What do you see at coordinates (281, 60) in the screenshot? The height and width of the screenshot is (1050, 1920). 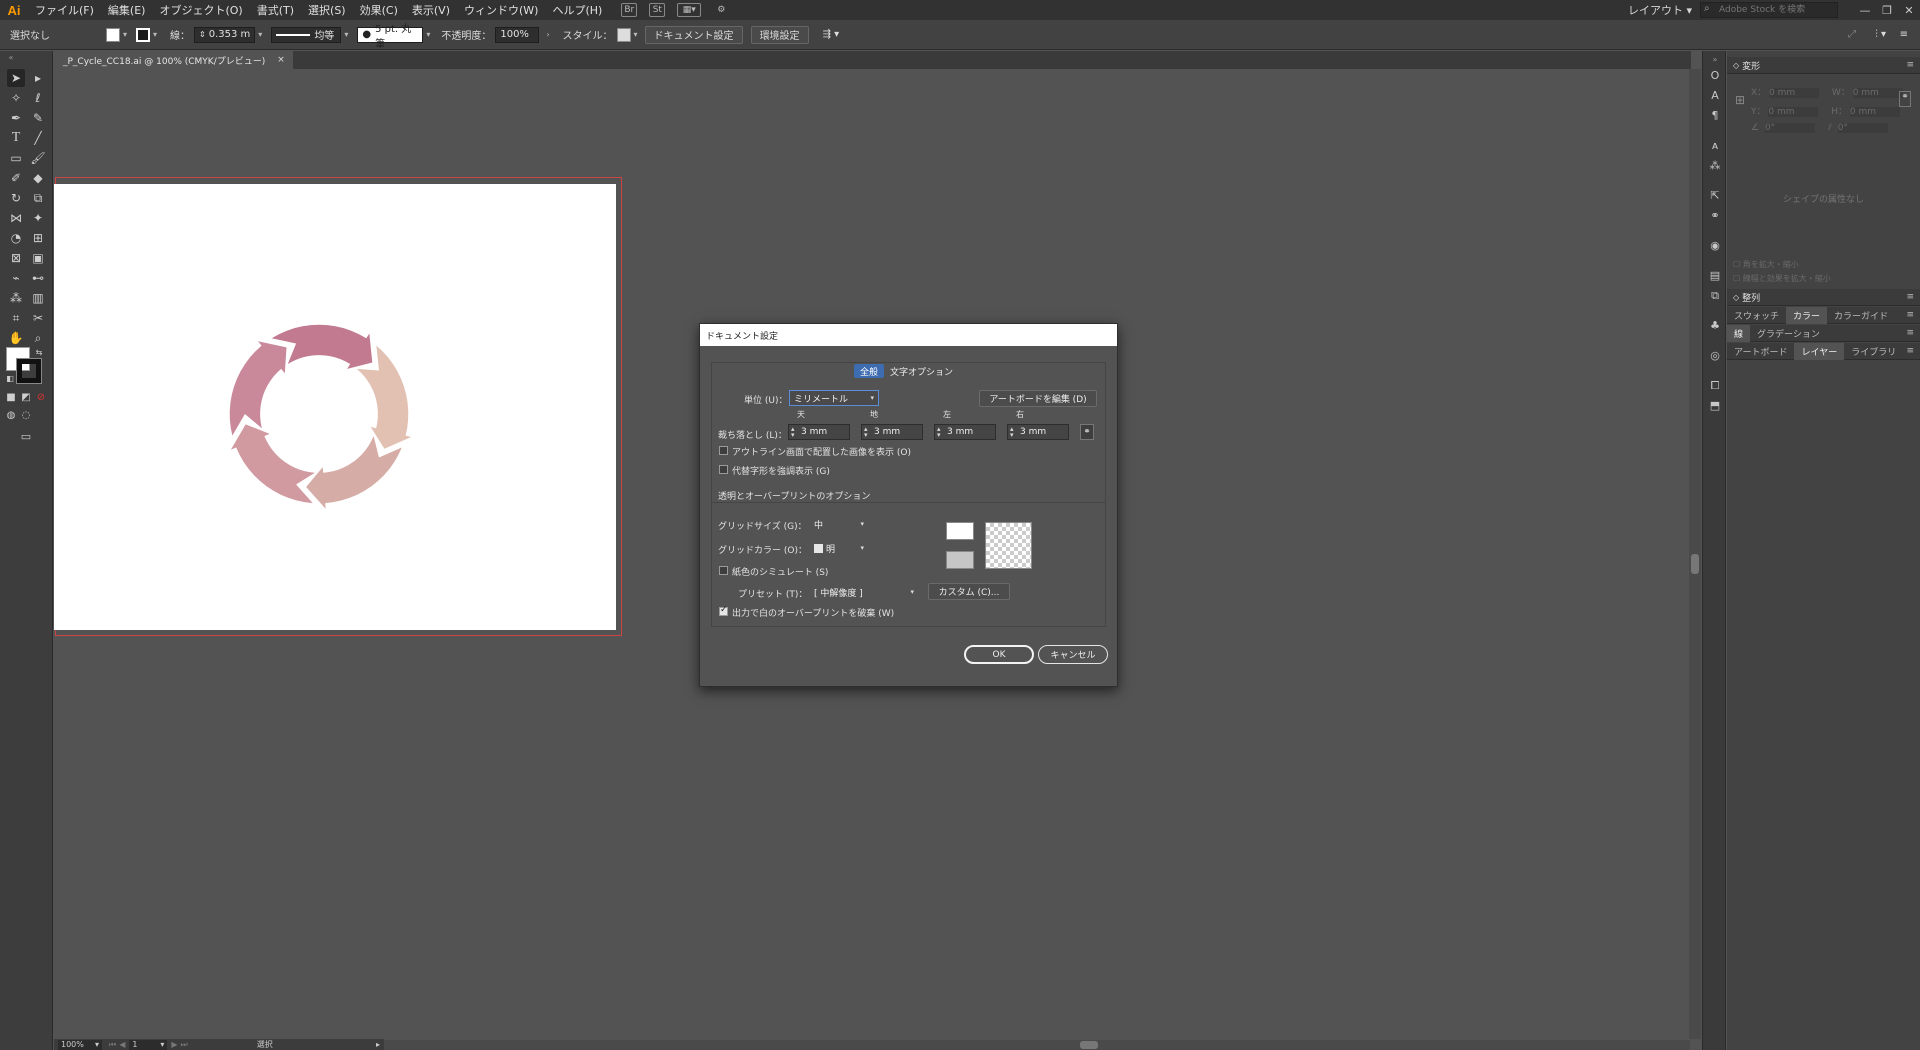 I see `close-tab-icon: ×` at bounding box center [281, 60].